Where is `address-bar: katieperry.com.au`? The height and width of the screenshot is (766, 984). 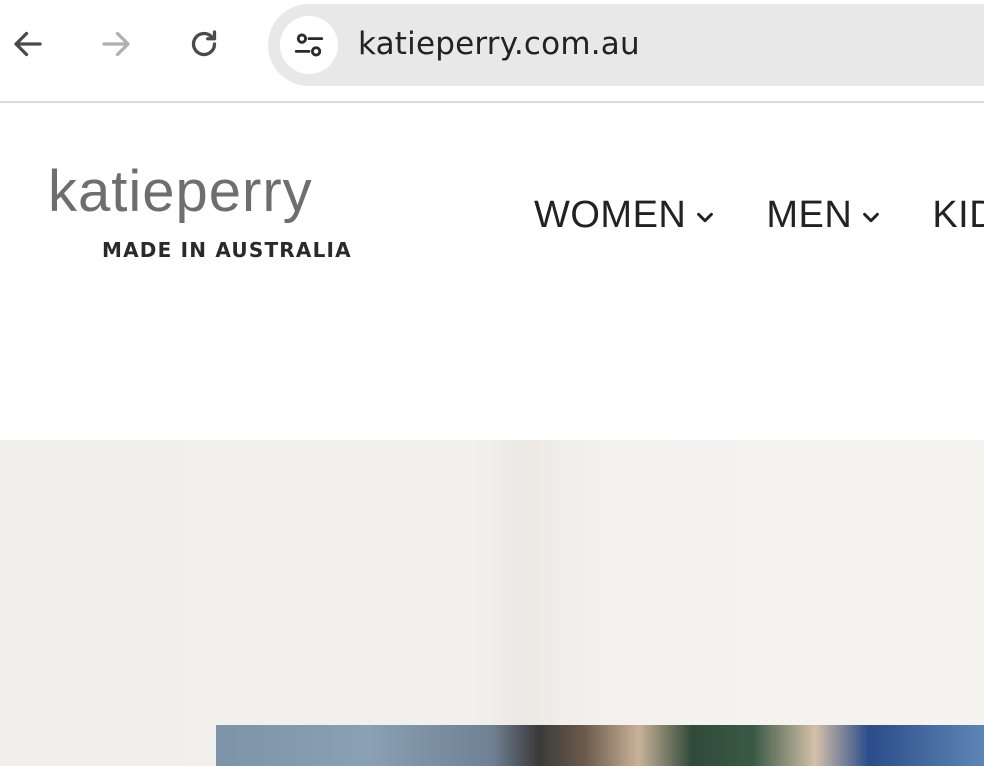 address-bar: katieperry.com.au is located at coordinates (626, 45).